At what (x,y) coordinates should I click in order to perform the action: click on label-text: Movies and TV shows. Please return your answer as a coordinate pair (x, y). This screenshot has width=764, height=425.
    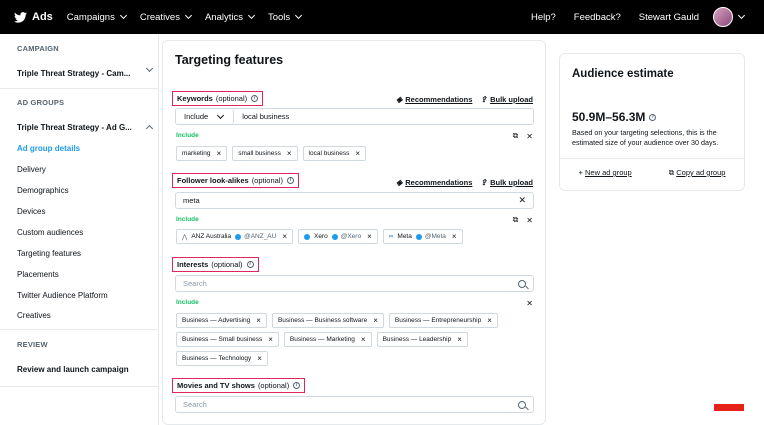
    Looking at the image, I should click on (216, 385).